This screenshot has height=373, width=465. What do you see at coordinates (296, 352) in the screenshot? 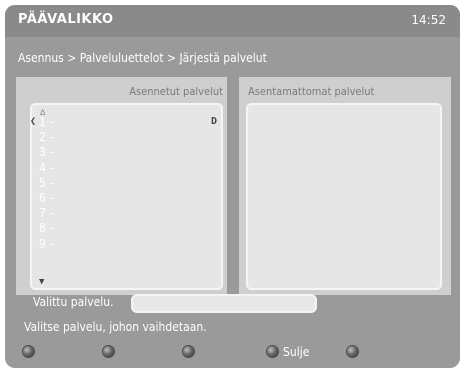
I see `close-button: Sulje` at bounding box center [296, 352].